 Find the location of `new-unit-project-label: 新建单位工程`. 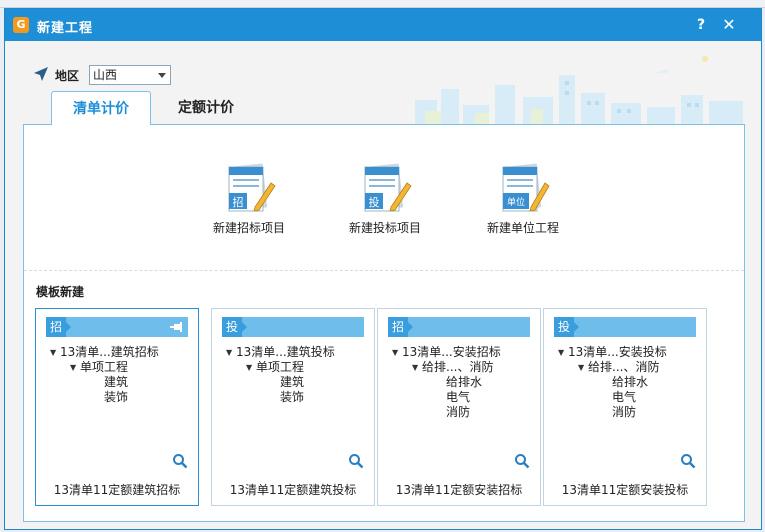

new-unit-project-label: 新建单位工程 is located at coordinates (522, 228).